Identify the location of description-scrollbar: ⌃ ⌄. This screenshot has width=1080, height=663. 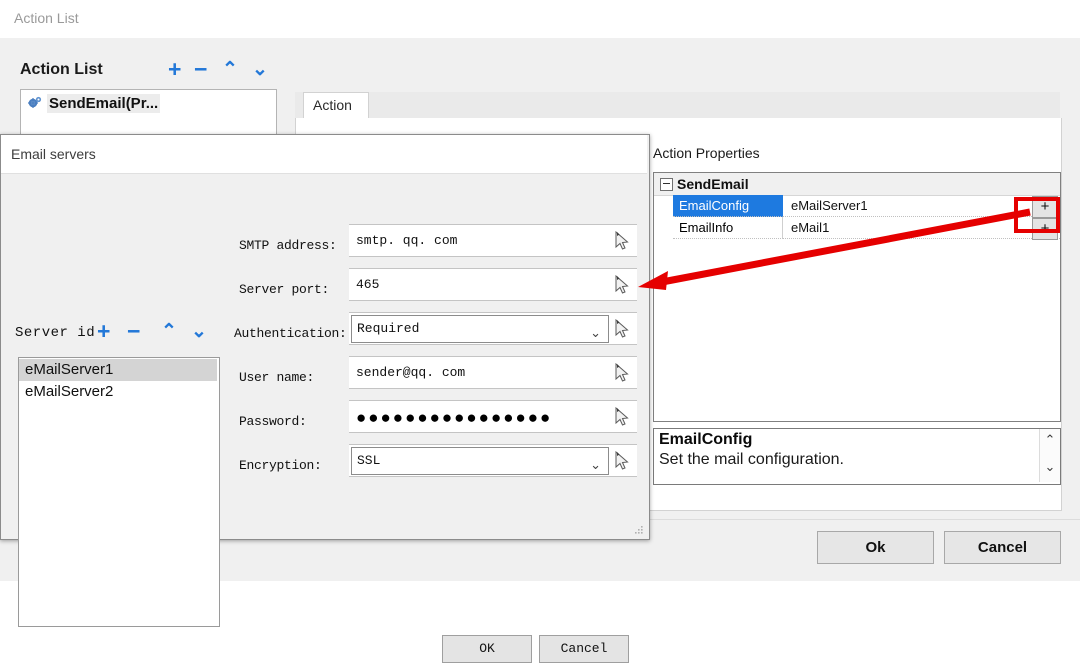
(1049, 455).